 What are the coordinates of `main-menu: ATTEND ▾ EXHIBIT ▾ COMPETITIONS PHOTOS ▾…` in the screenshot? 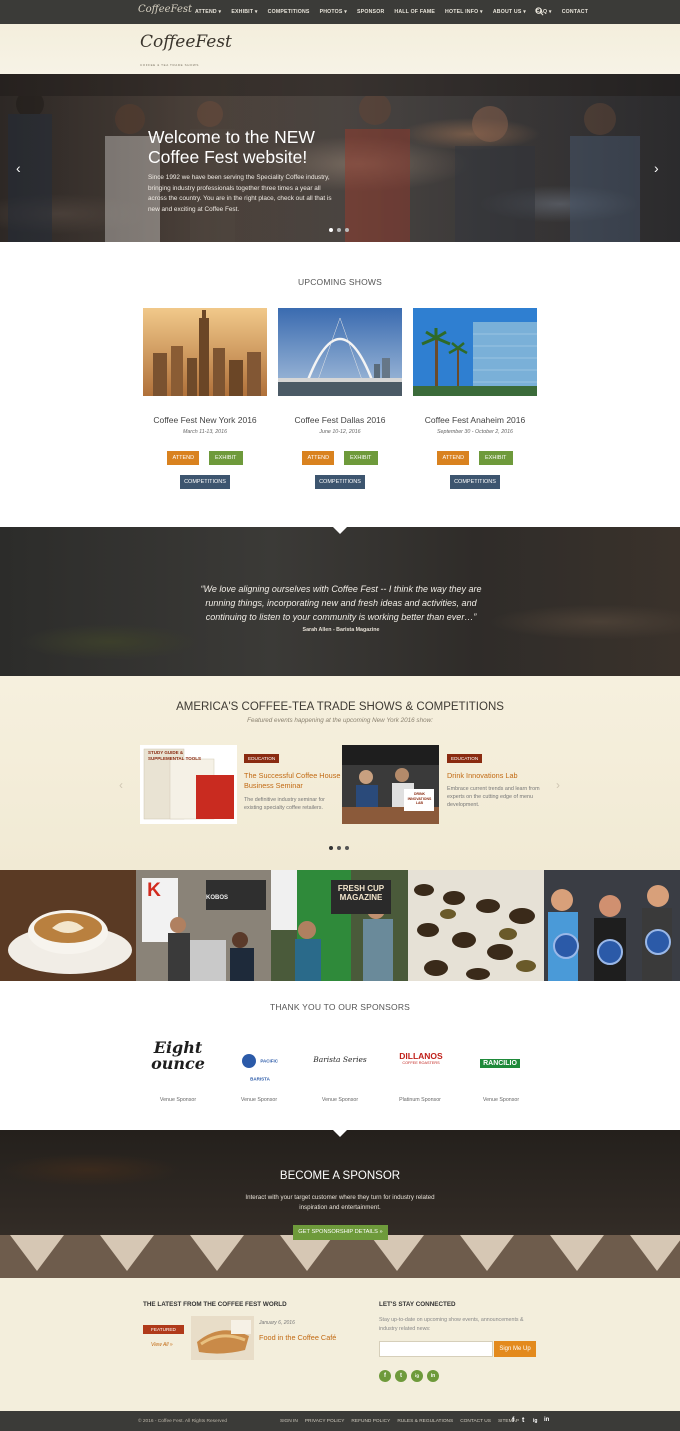 It's located at (391, 12).